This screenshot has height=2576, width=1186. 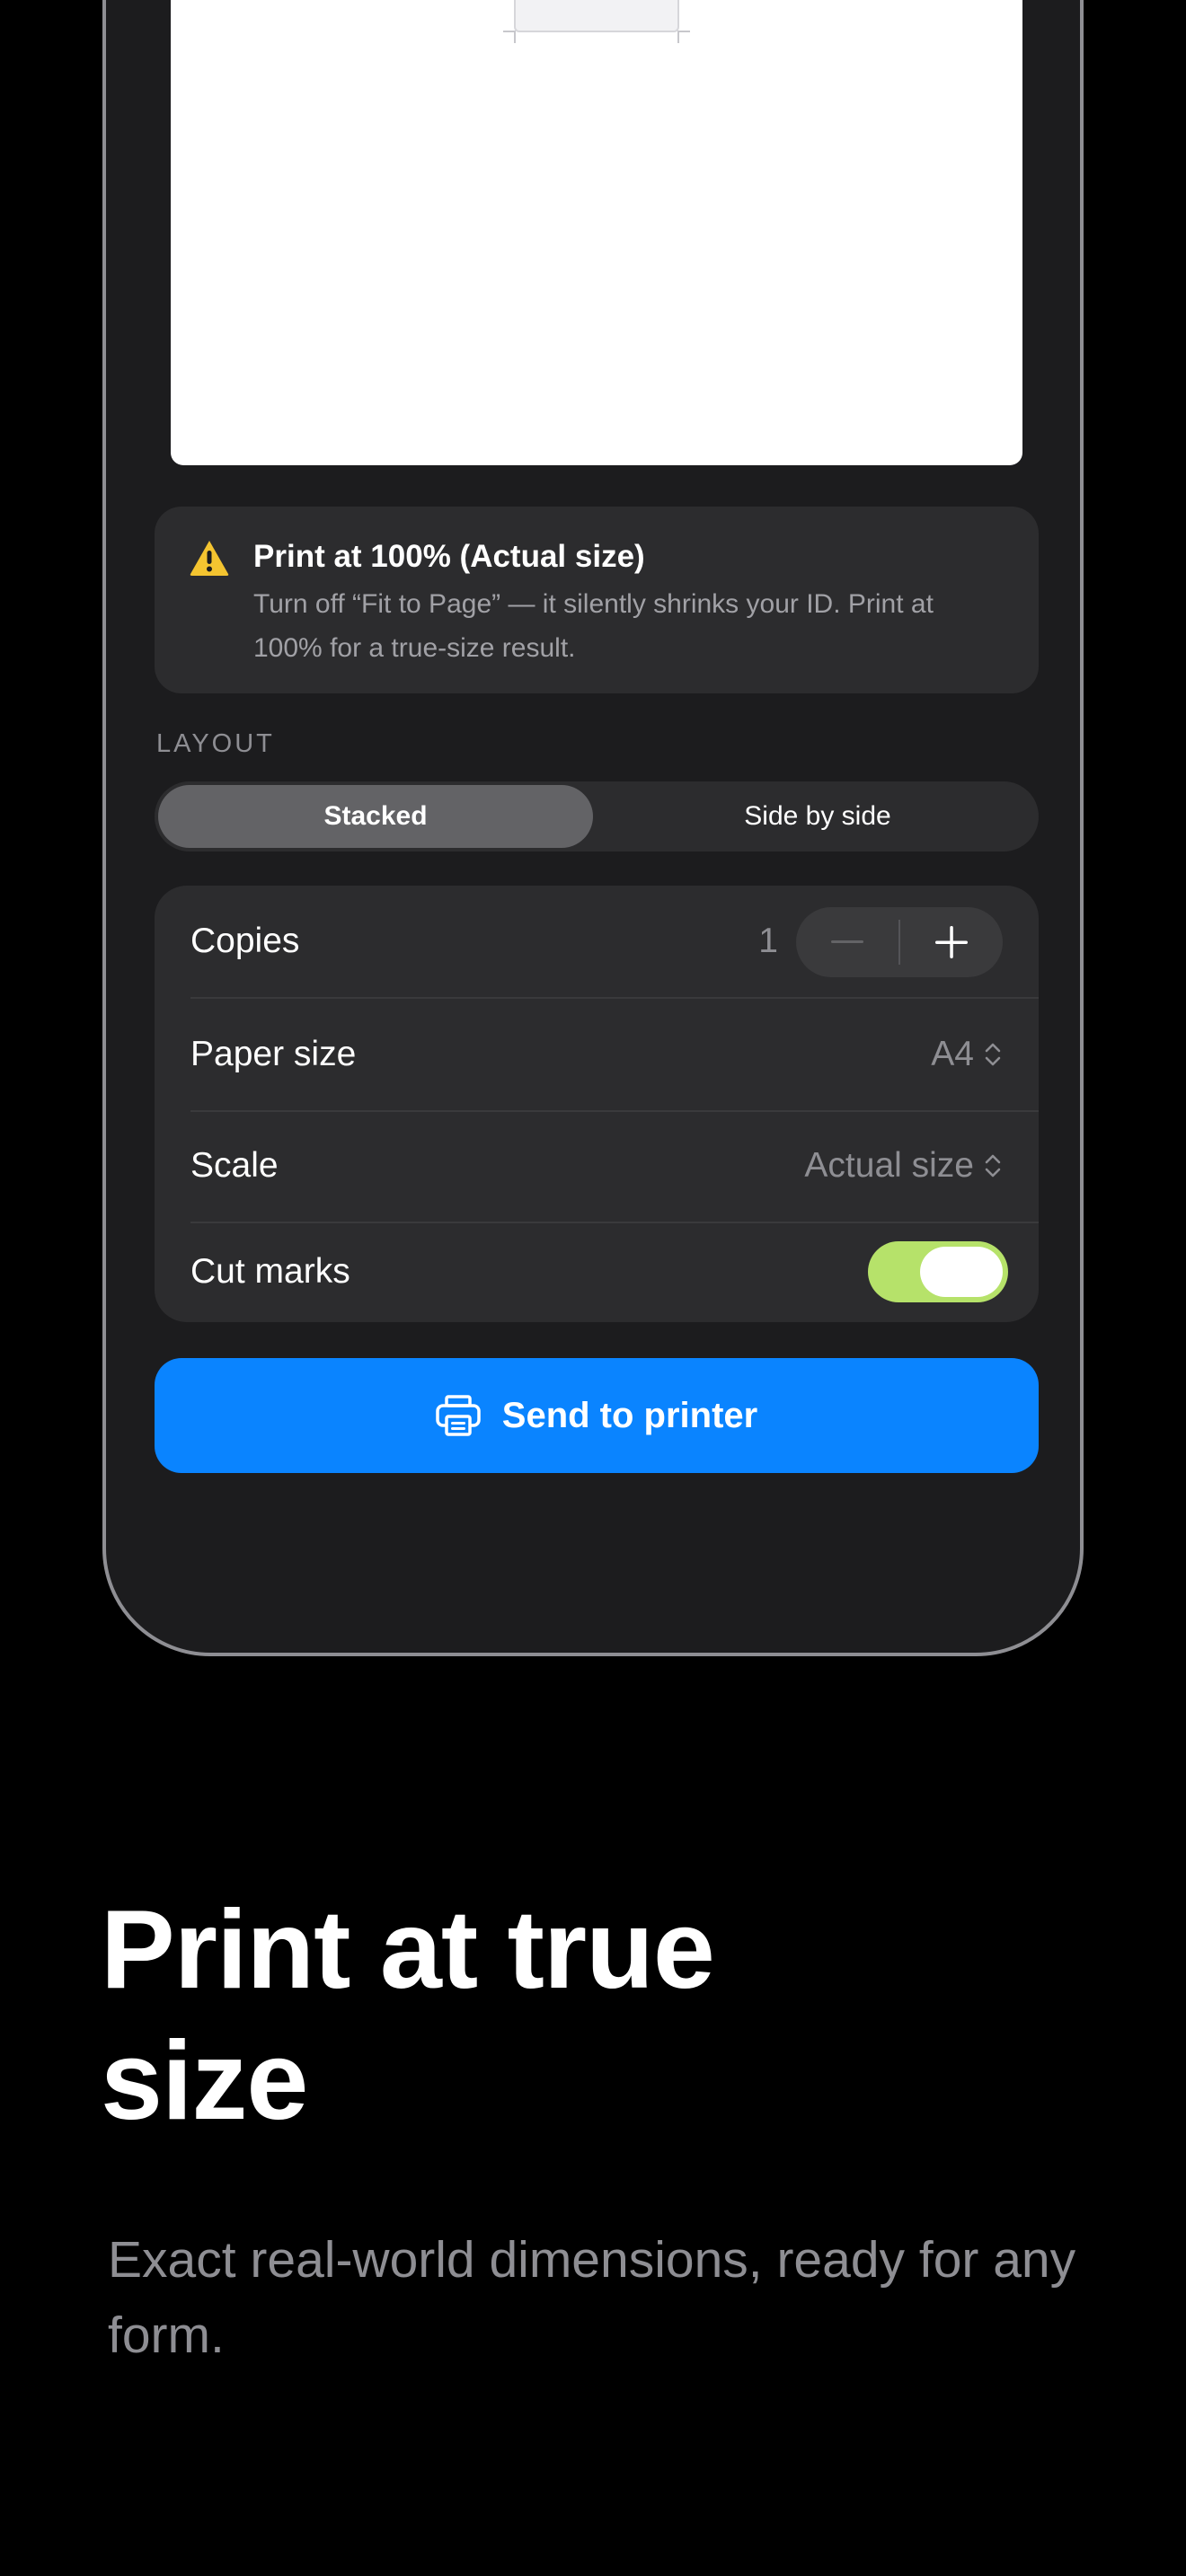 What do you see at coordinates (961, 1272) in the screenshot?
I see `toggle-knob` at bounding box center [961, 1272].